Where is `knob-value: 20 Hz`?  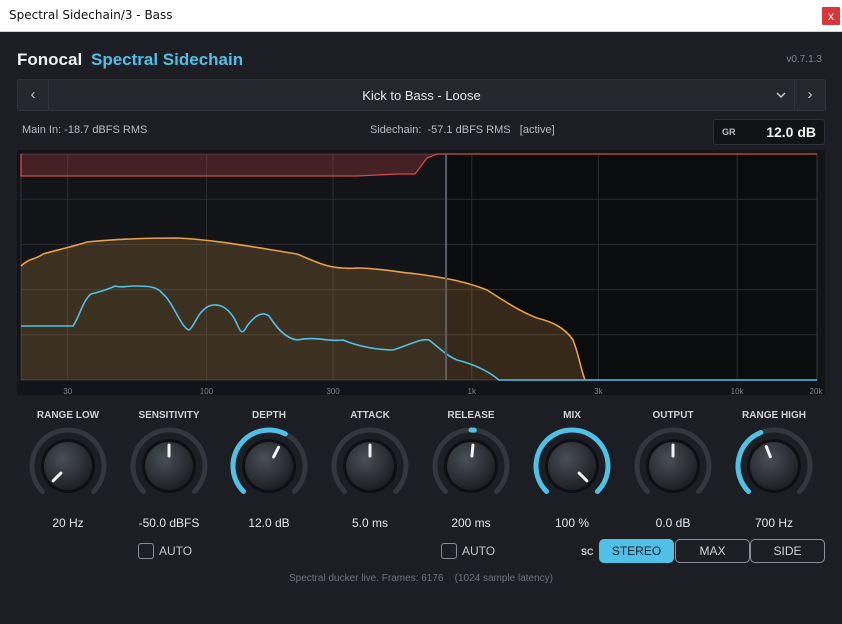
knob-value: 20 Hz is located at coordinates (68, 523).